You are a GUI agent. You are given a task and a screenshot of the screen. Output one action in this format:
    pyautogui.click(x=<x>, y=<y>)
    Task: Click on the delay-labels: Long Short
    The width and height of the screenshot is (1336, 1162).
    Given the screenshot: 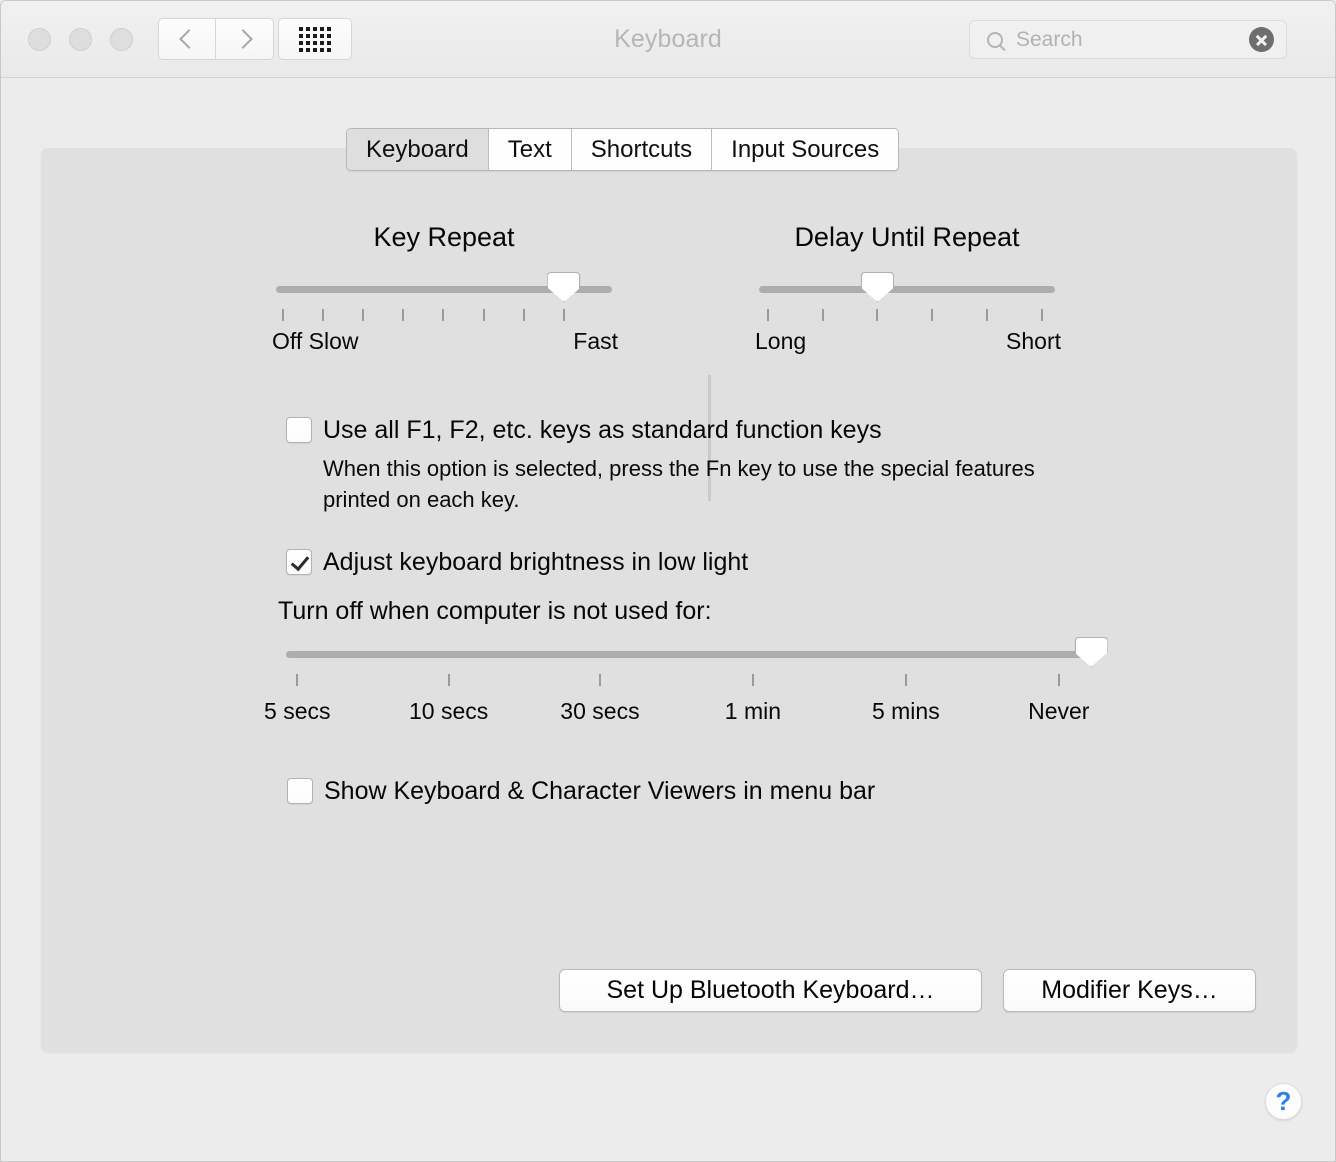 What is the action you would take?
    pyautogui.click(x=908, y=343)
    